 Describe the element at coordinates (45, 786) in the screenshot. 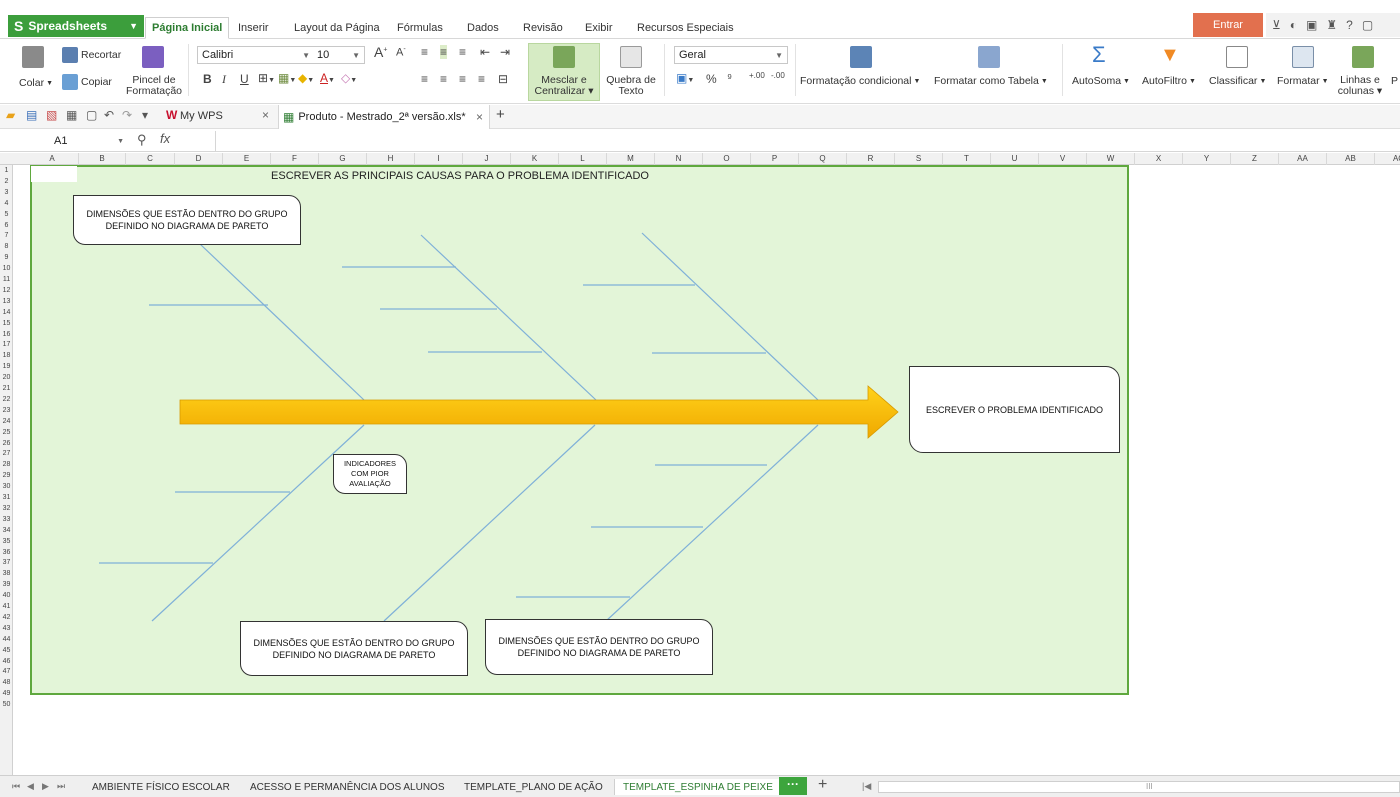

I see `next-sheet-icon: ▶` at that location.